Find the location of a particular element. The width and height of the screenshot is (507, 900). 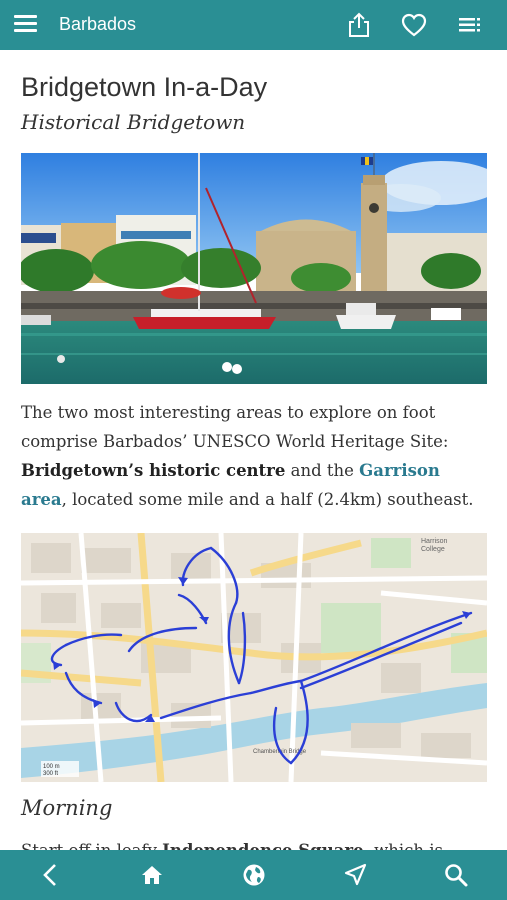

top-app-bar: Barbados is located at coordinates (253, 25).